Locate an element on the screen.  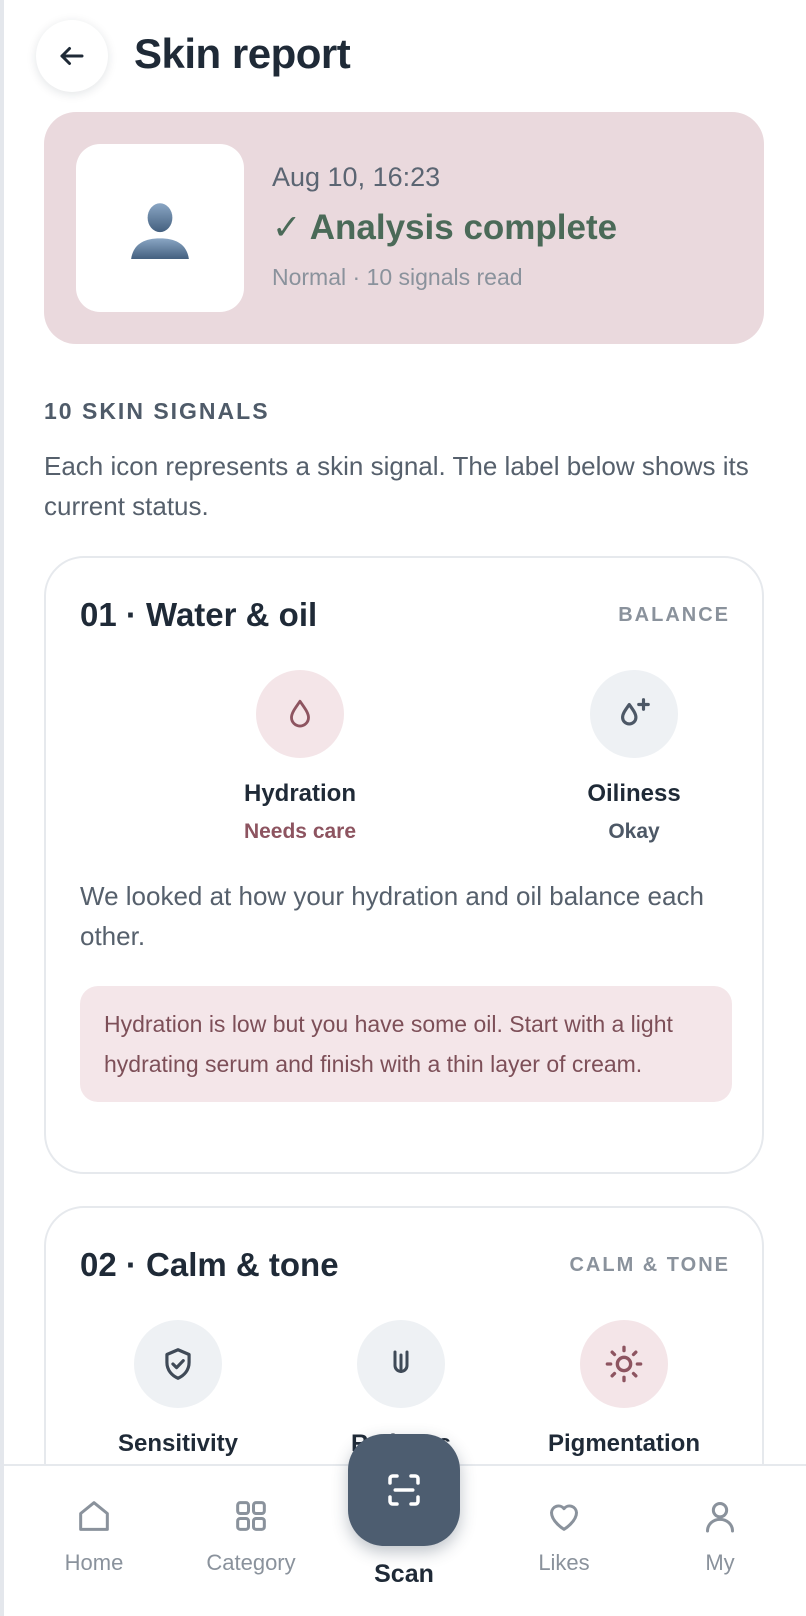
heart-icon is located at coordinates (564, 1518).